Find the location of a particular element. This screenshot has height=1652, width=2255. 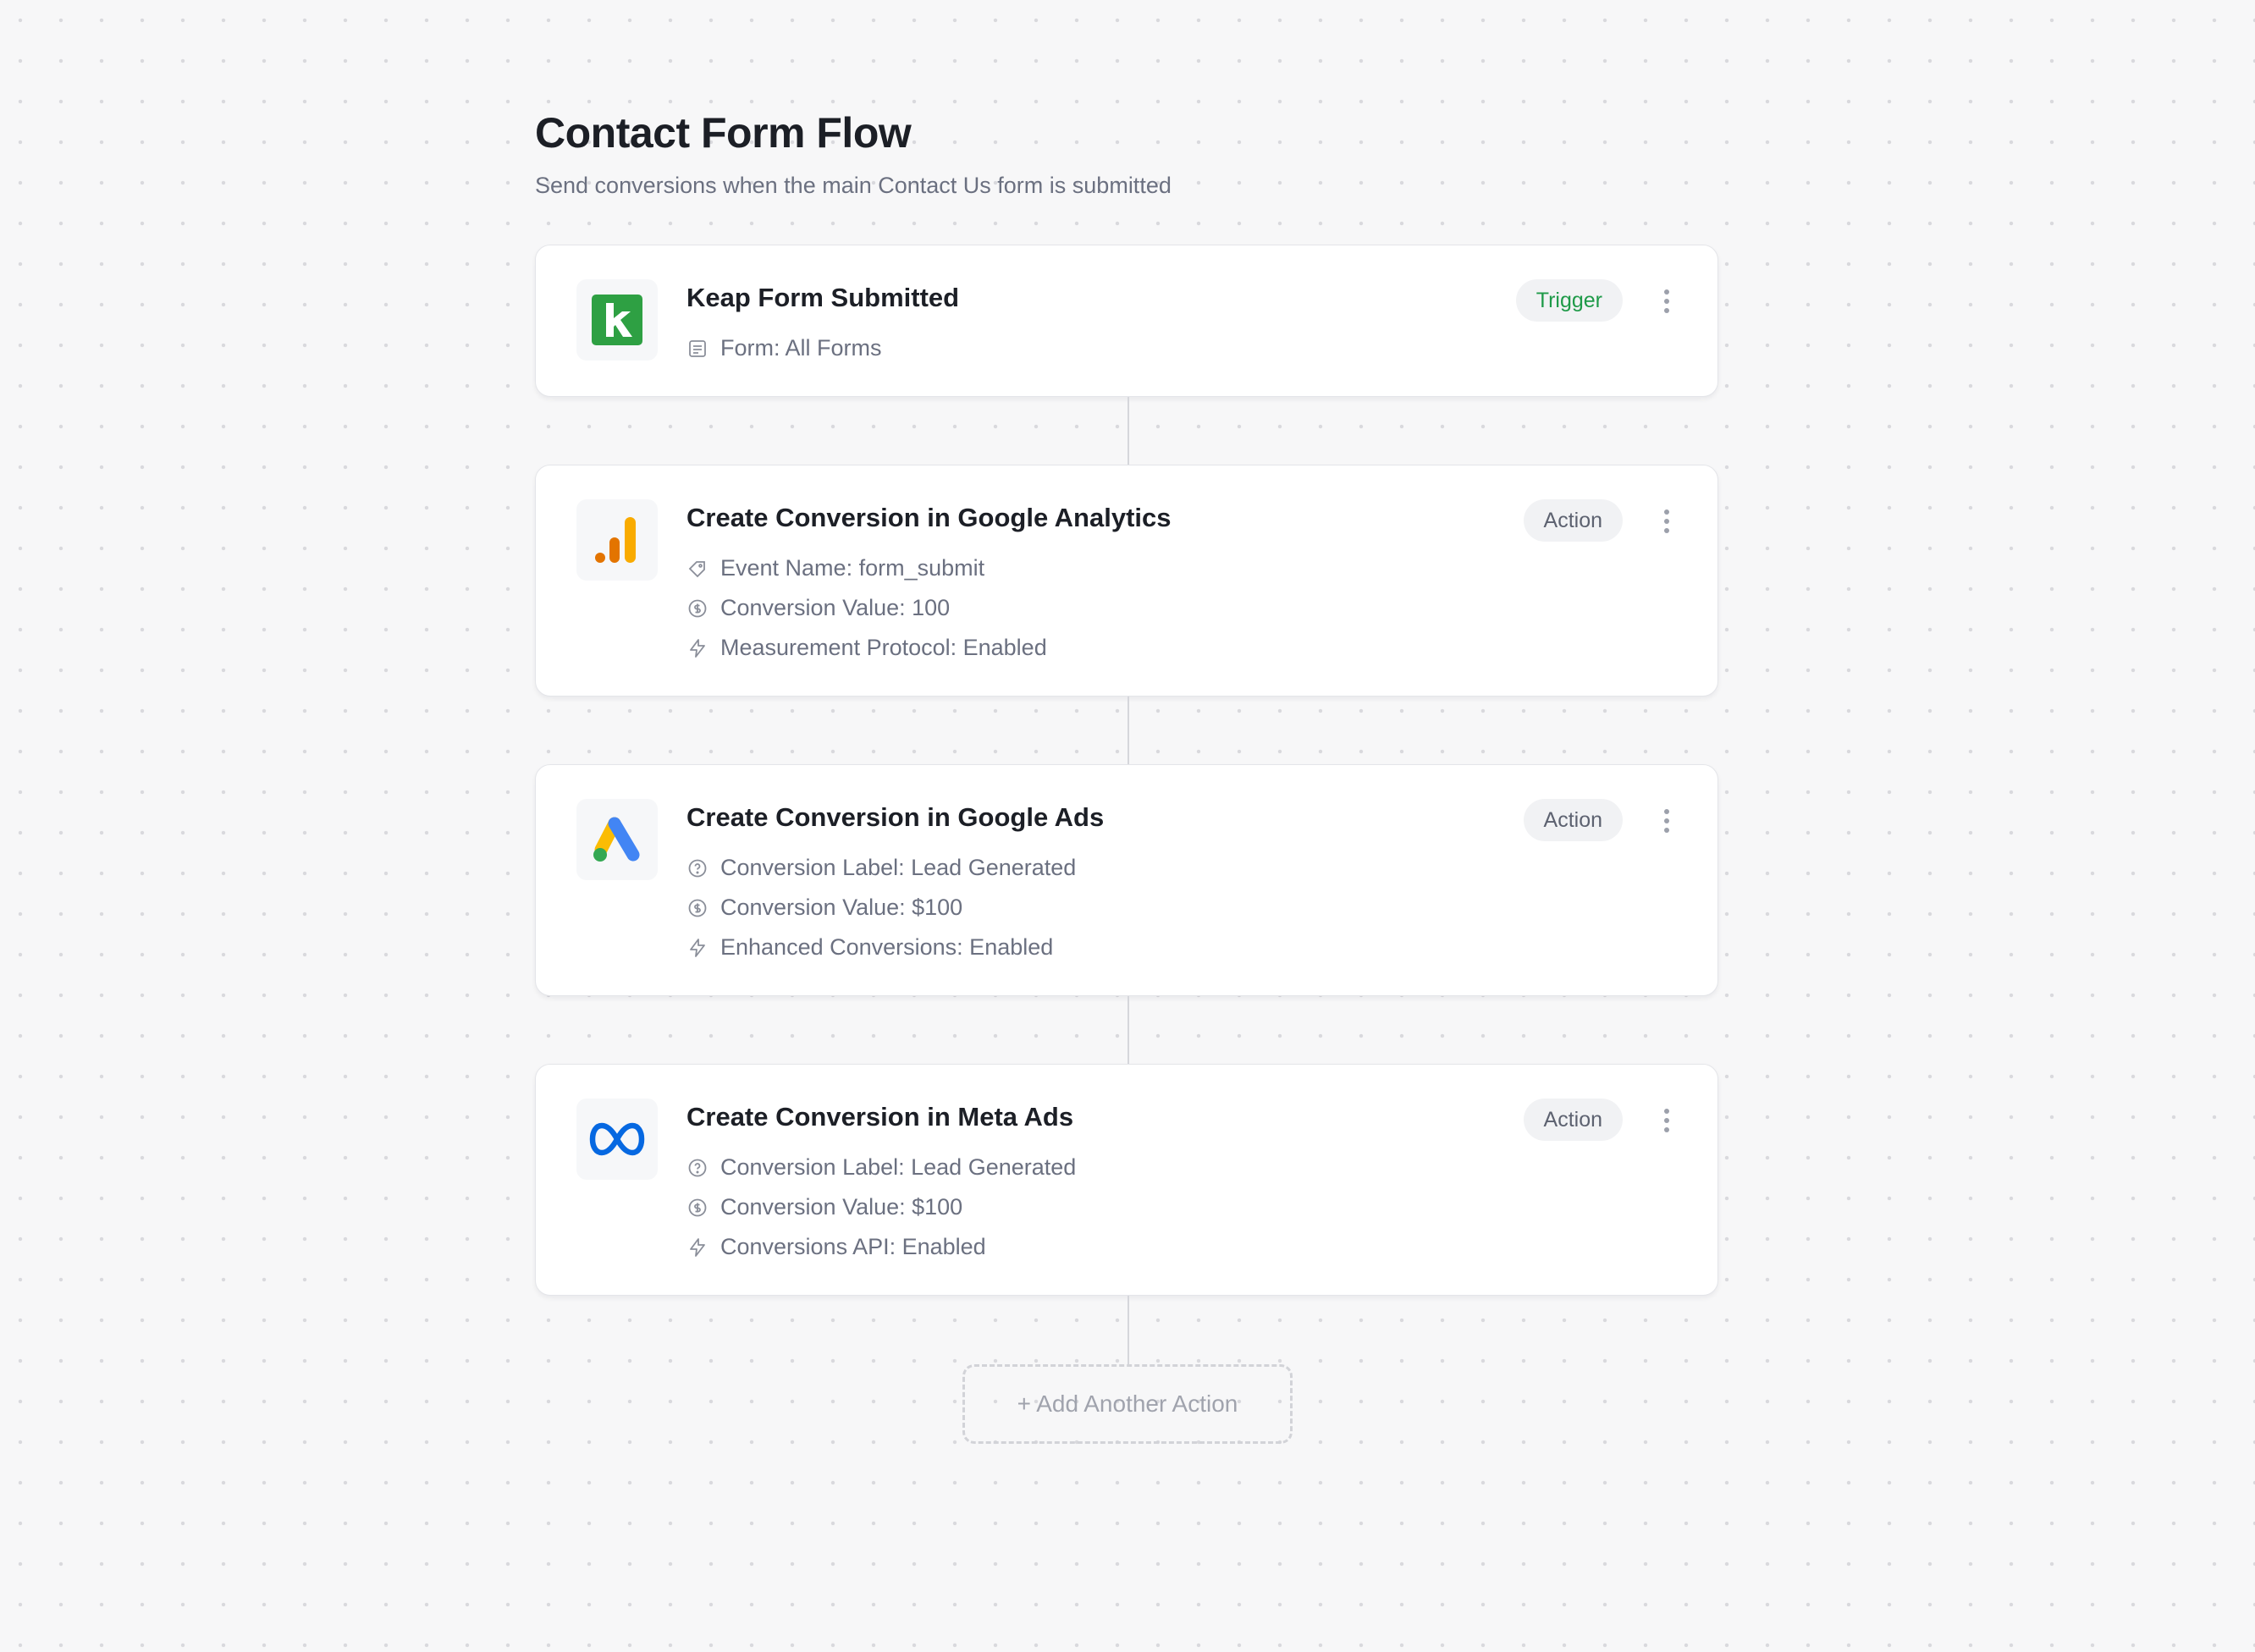

add-another-action-button: + Add Another Action is located at coordinates (1127, 1404).